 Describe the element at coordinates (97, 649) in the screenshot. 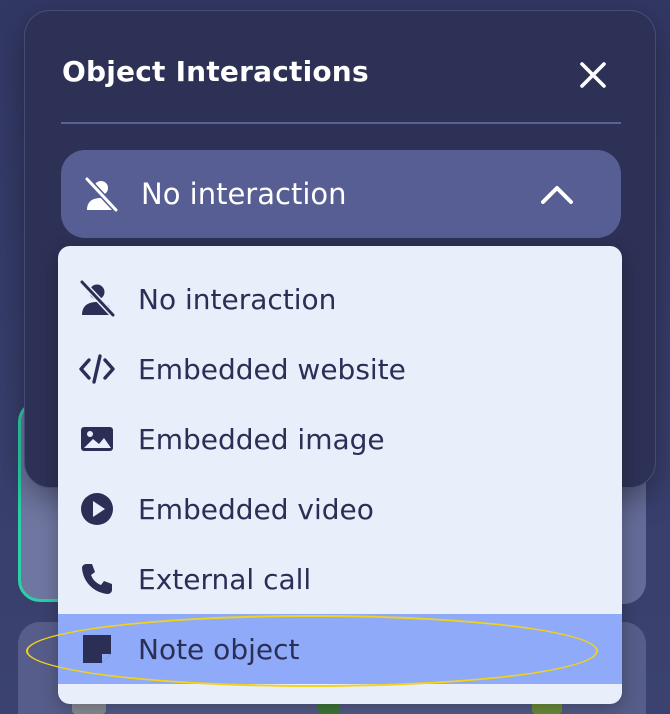

I see `note-icon` at that location.